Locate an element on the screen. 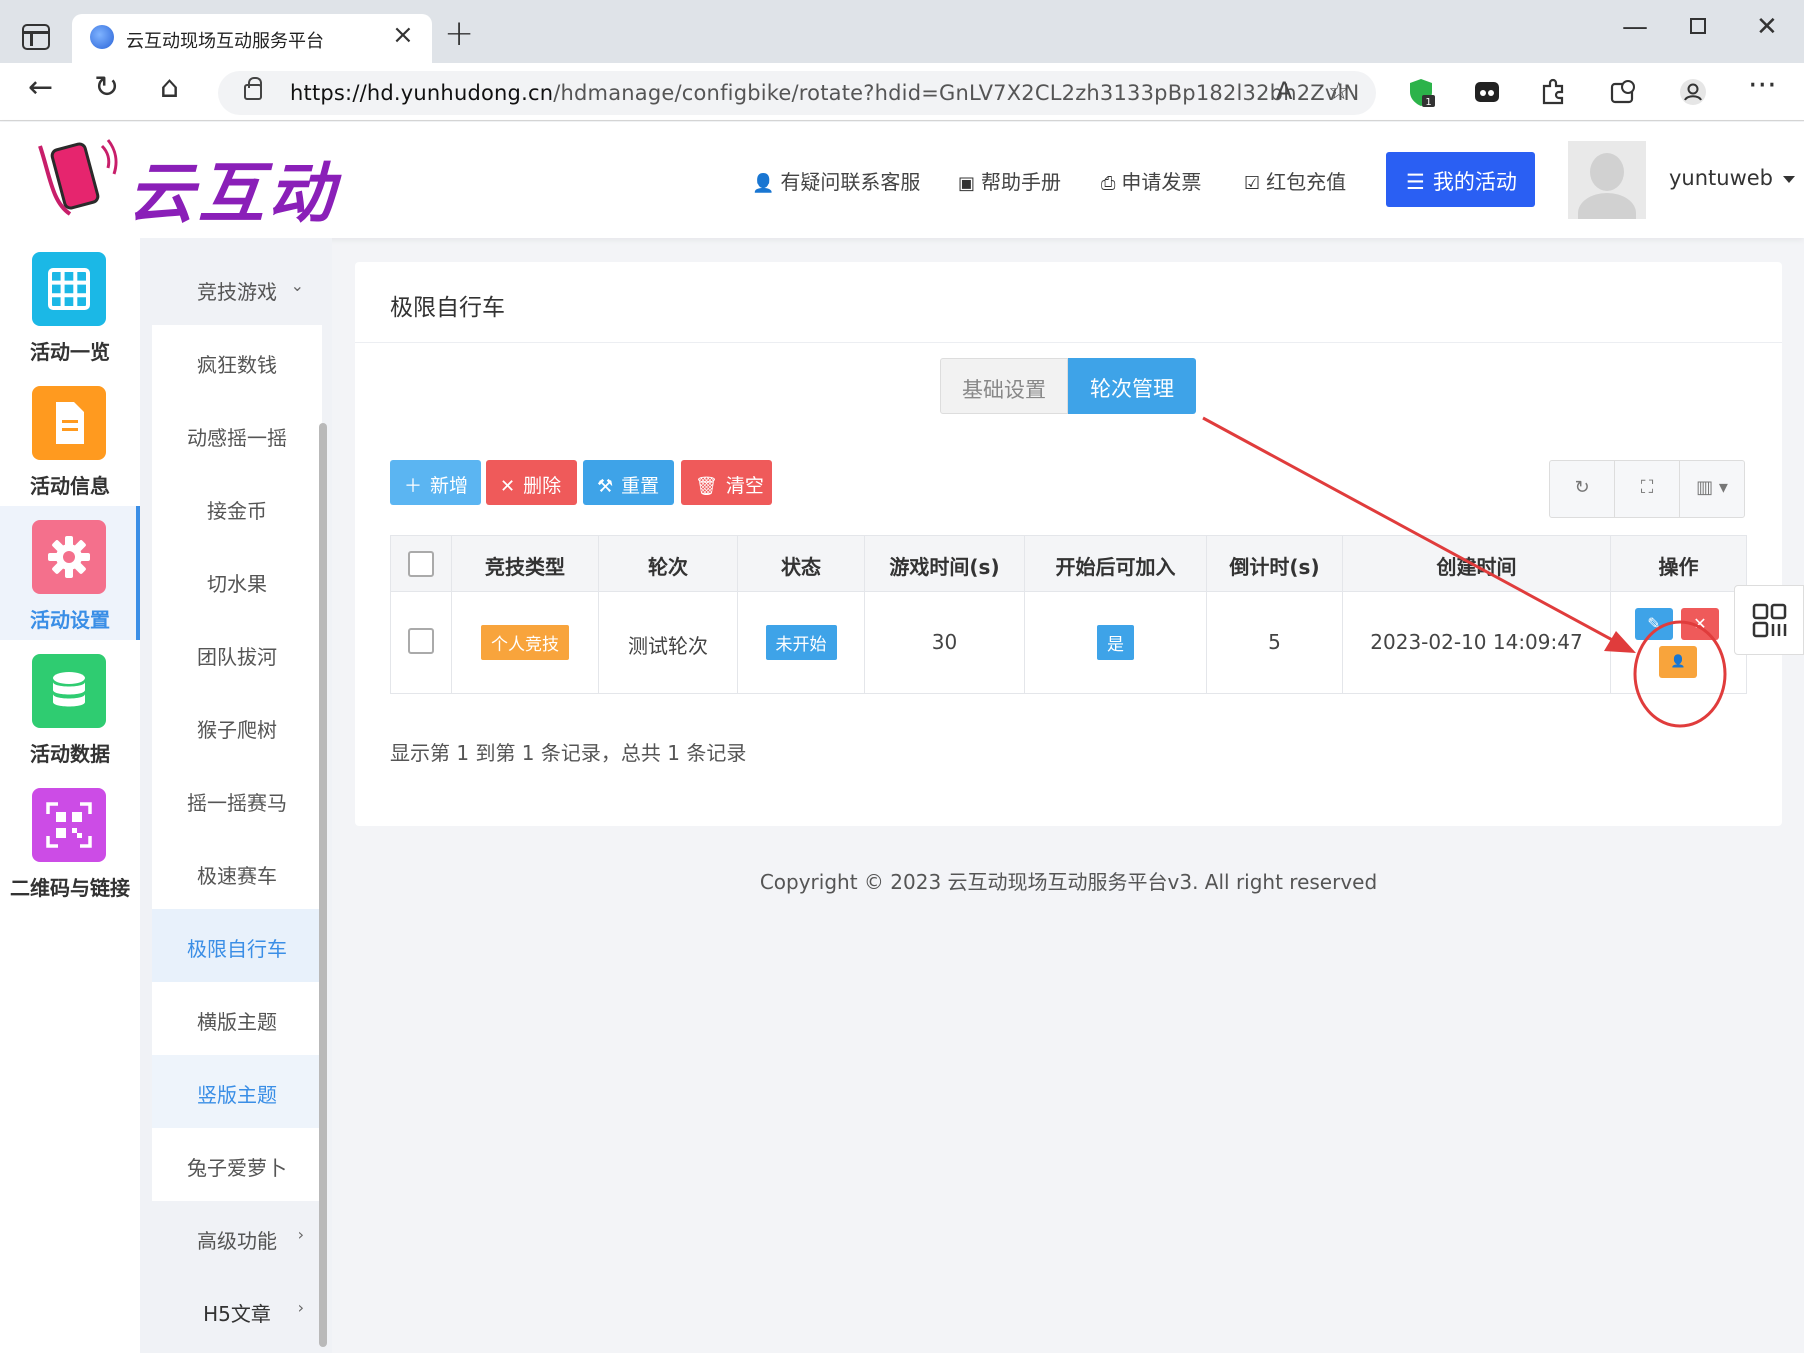 Image resolution: width=1804 pixels, height=1353 pixels. sidebar-toggle-icon is located at coordinates (36, 37).